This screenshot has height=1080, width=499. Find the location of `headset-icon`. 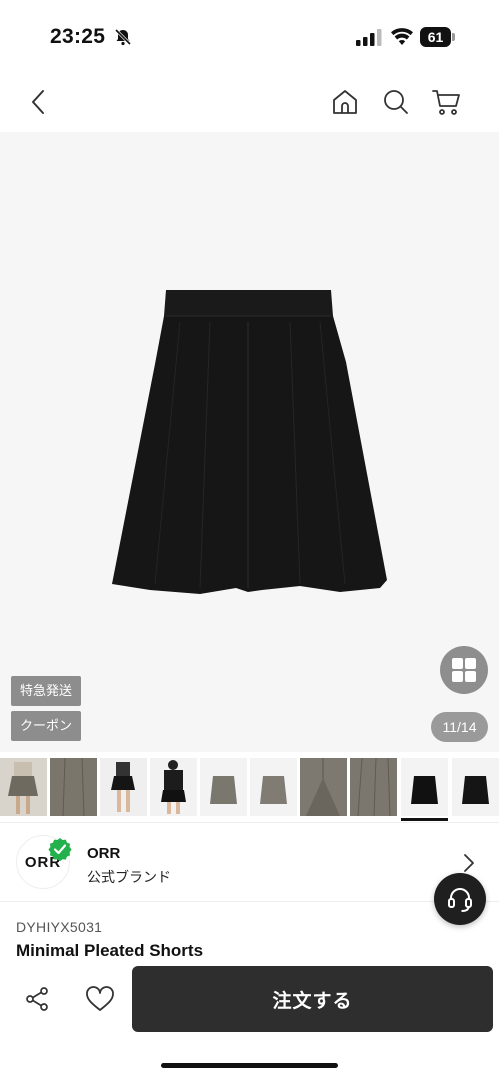

headset-icon is located at coordinates (460, 900).